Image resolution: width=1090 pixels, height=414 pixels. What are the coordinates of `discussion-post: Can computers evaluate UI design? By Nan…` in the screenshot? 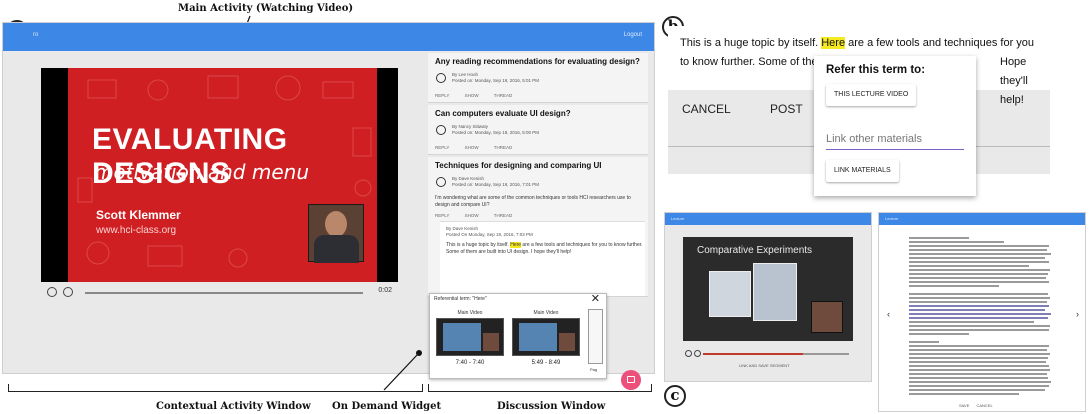 It's located at (538, 130).